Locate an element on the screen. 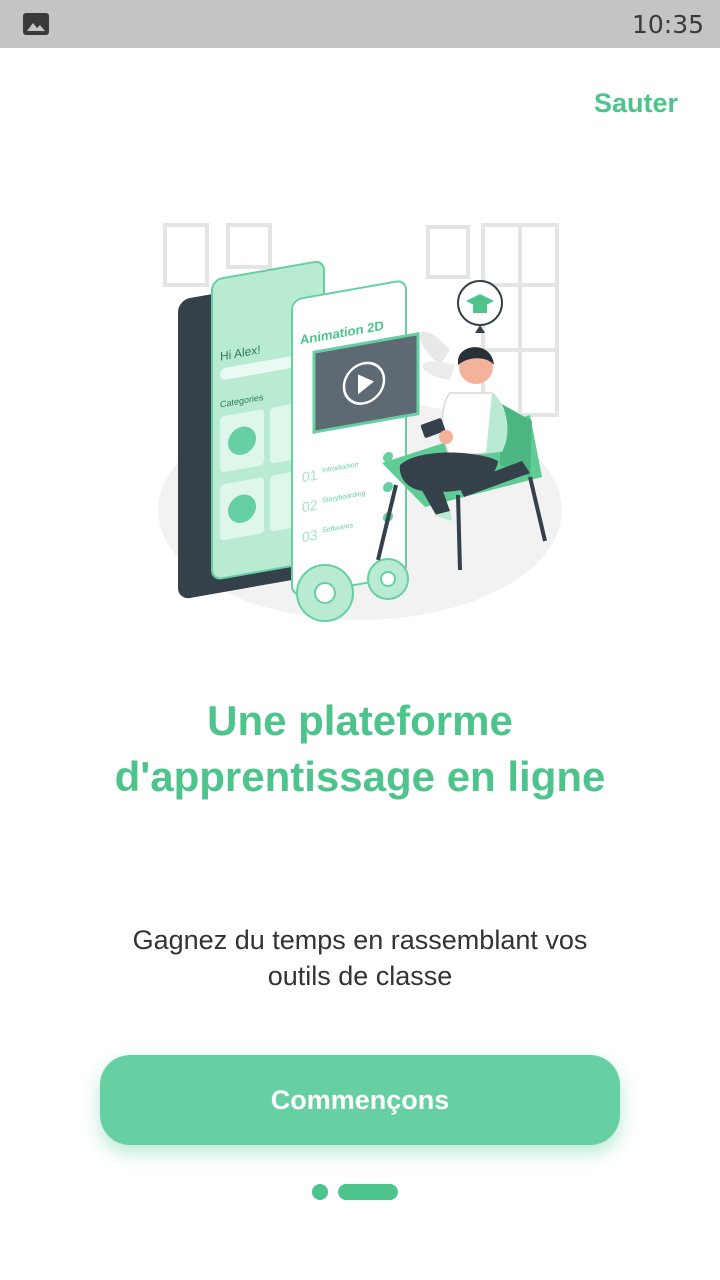 The image size is (720, 1280). status-bar: 10:35 is located at coordinates (360, 24).